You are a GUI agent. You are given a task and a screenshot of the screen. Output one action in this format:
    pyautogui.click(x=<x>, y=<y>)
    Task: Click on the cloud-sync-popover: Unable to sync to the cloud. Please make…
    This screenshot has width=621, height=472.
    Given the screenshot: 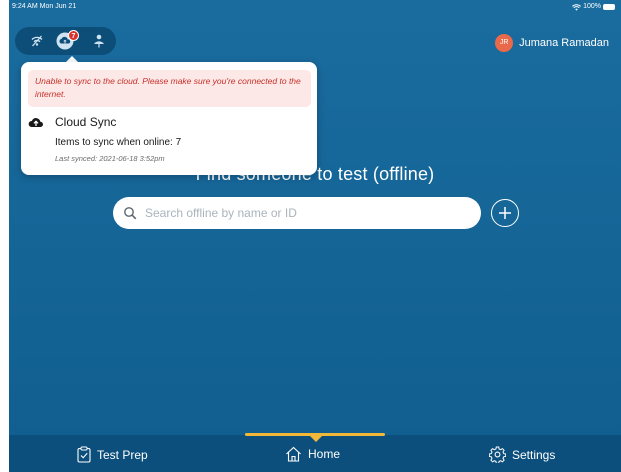 What is the action you would take?
    pyautogui.click(x=169, y=118)
    